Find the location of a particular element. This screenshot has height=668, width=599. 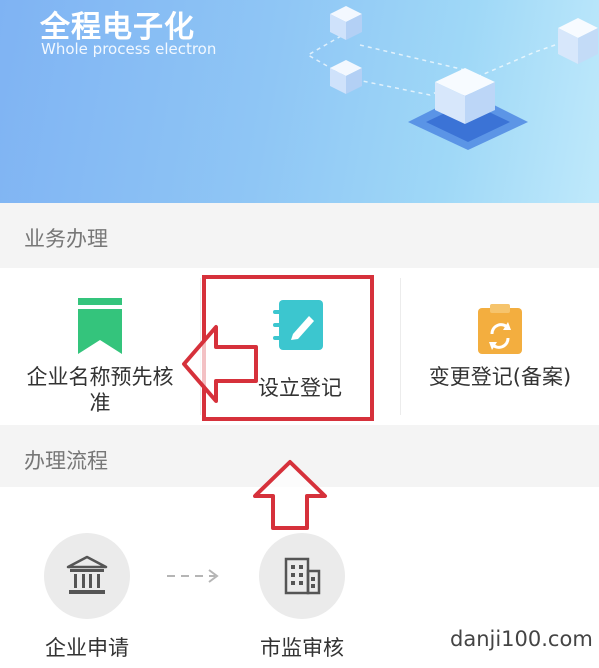

flow-step-apply: 企业申请 is located at coordinates (87, 577).